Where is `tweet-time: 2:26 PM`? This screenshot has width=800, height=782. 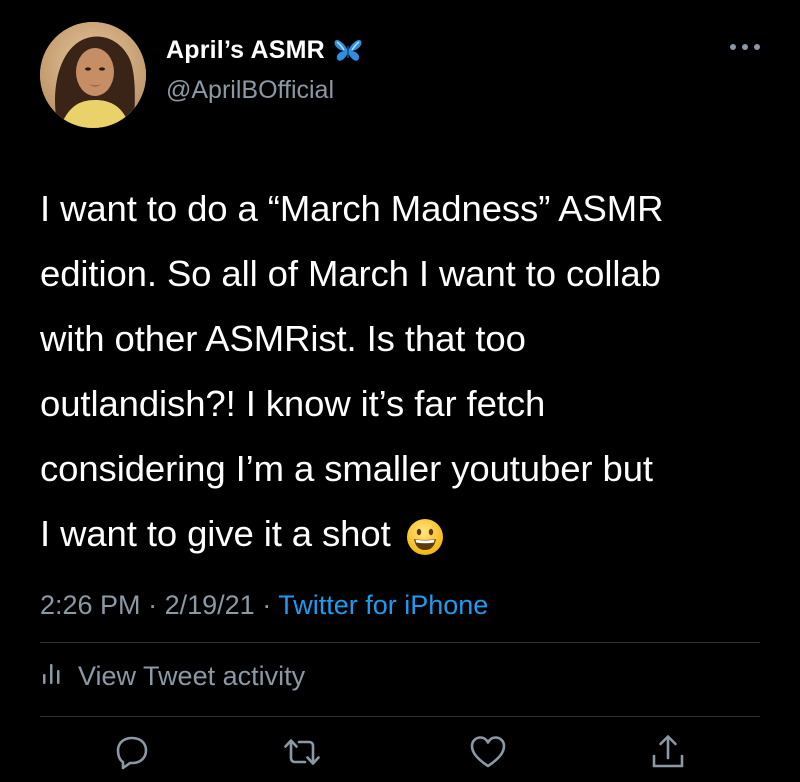 tweet-time: 2:26 PM is located at coordinates (90, 605).